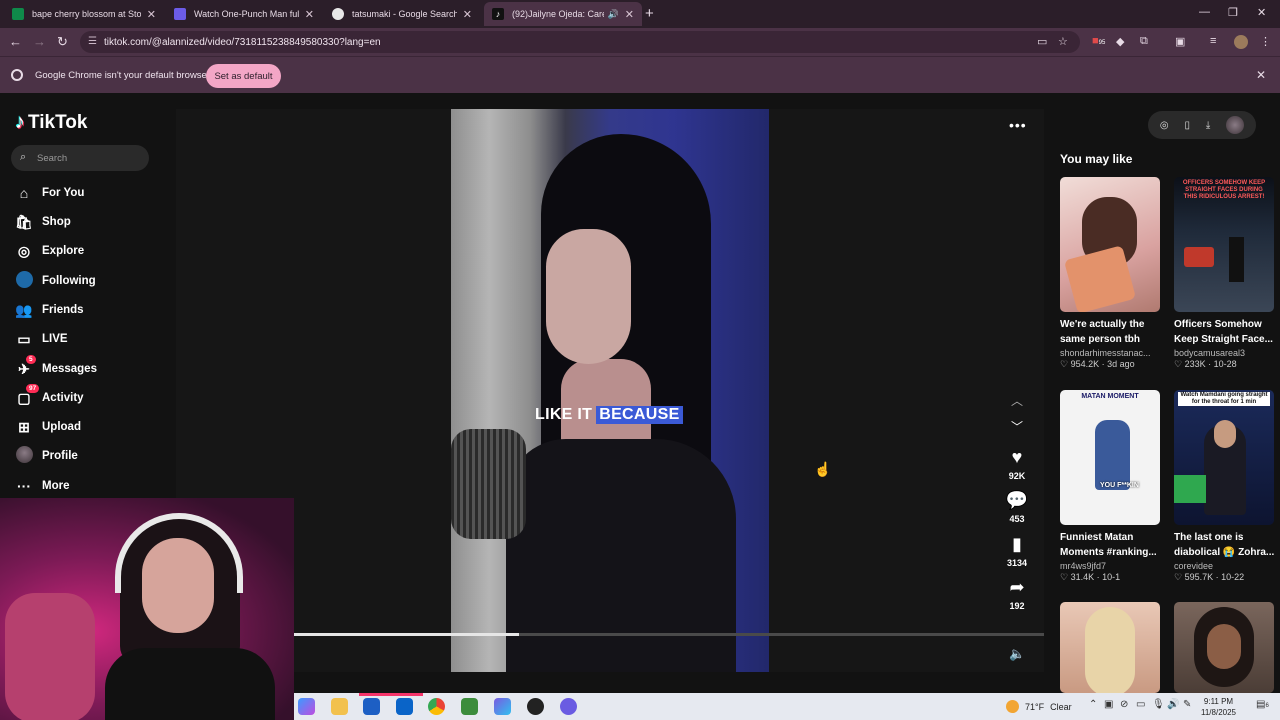 This screenshot has height=720, width=1280. I want to click on chevron-up-icon: ︿, so click(1017, 400).